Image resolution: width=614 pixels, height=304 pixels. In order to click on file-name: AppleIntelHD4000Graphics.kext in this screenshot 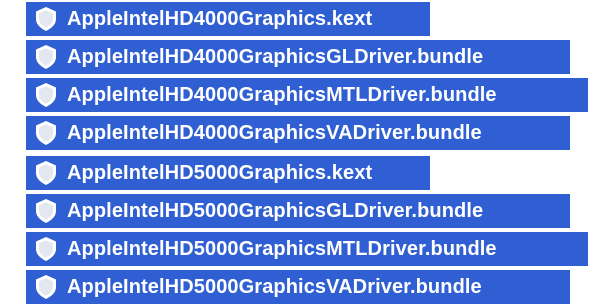, I will do `click(220, 18)`.